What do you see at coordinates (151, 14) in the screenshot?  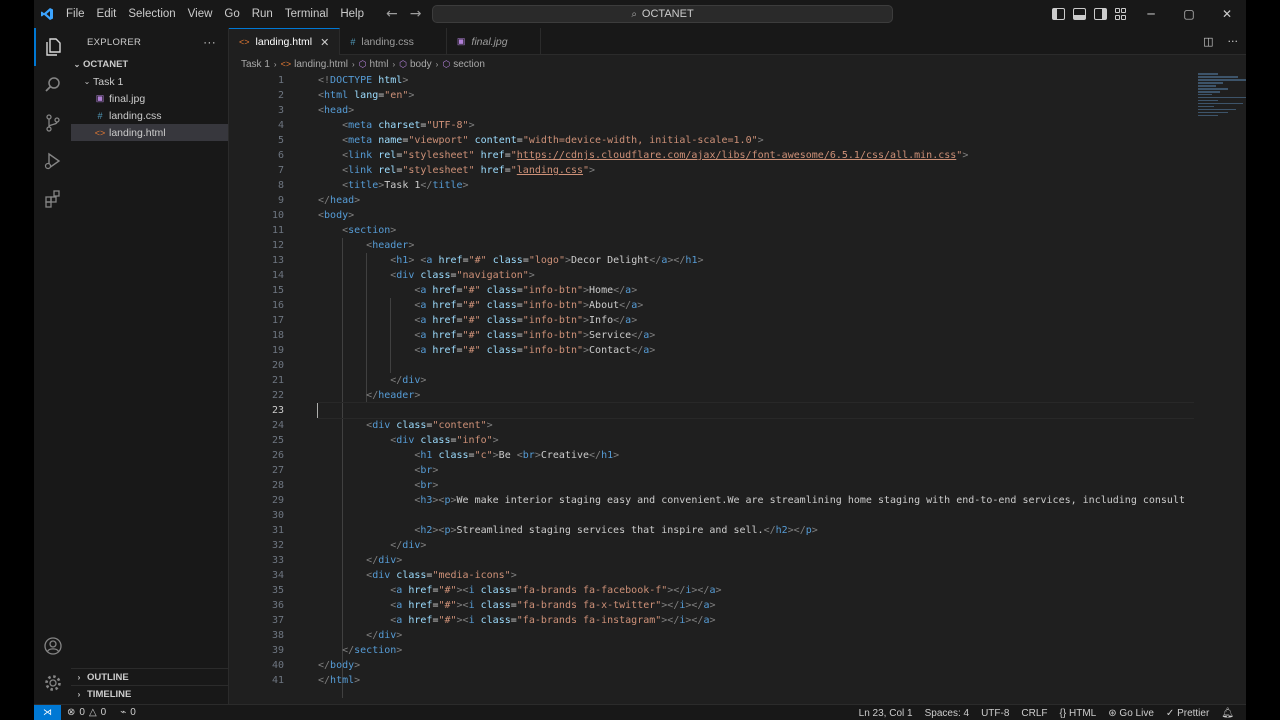 I see `menu-selection: Selection` at bounding box center [151, 14].